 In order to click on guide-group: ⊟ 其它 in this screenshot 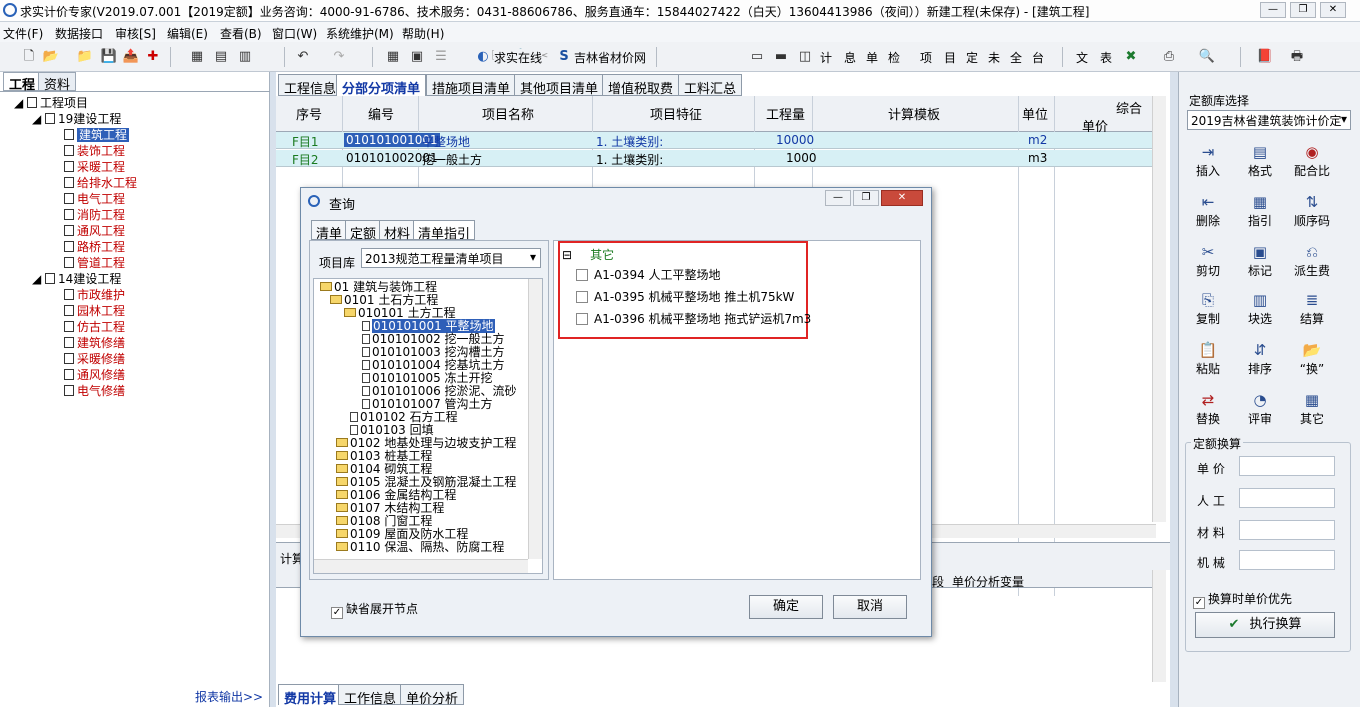, I will do `click(588, 255)`.